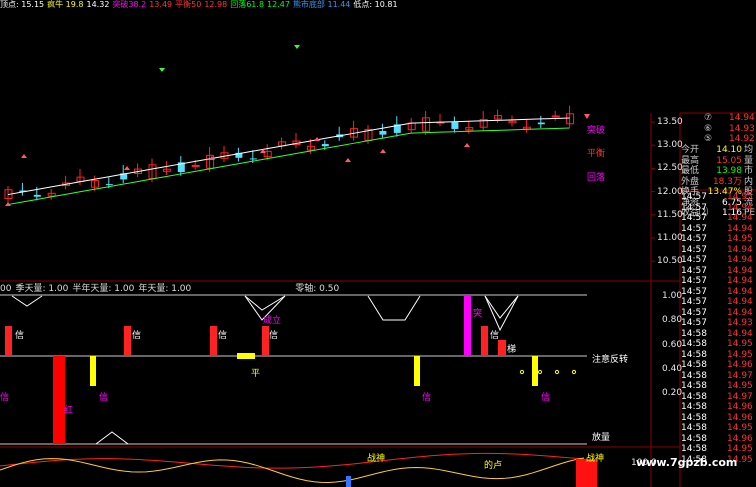  What do you see at coordinates (718, 323) in the screenshot?
I see `trade-row: 14:57 14.93` at bounding box center [718, 323].